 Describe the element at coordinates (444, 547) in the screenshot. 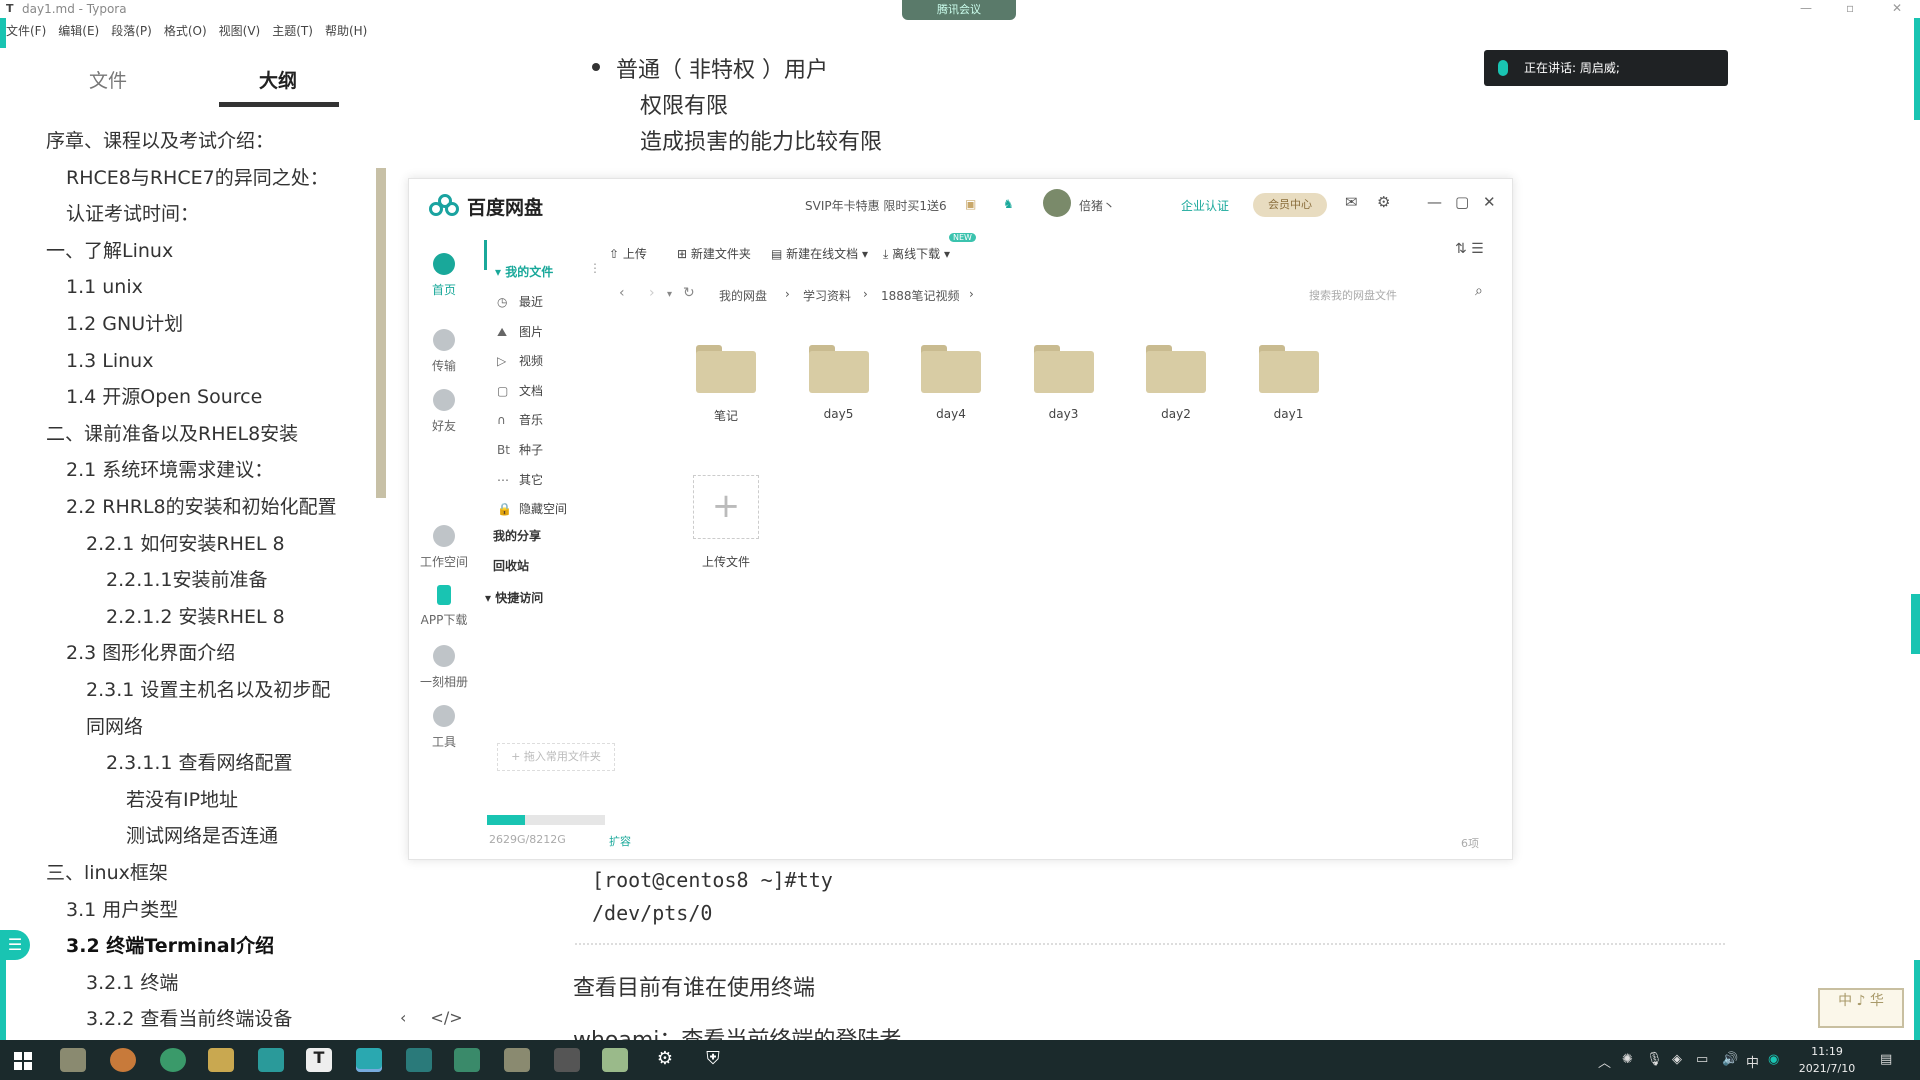

I see `nav-item: 工作空间` at that location.